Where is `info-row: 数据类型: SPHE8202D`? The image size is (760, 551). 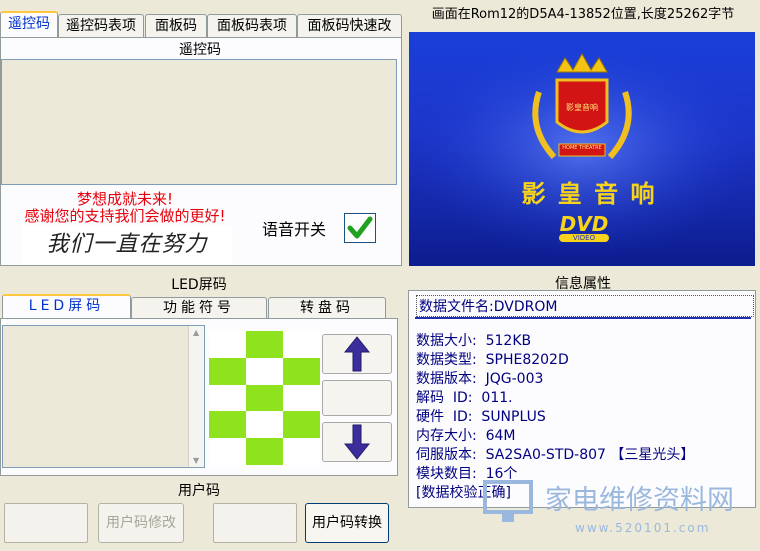
info-row: 数据类型: SPHE8202D is located at coordinates (492, 360).